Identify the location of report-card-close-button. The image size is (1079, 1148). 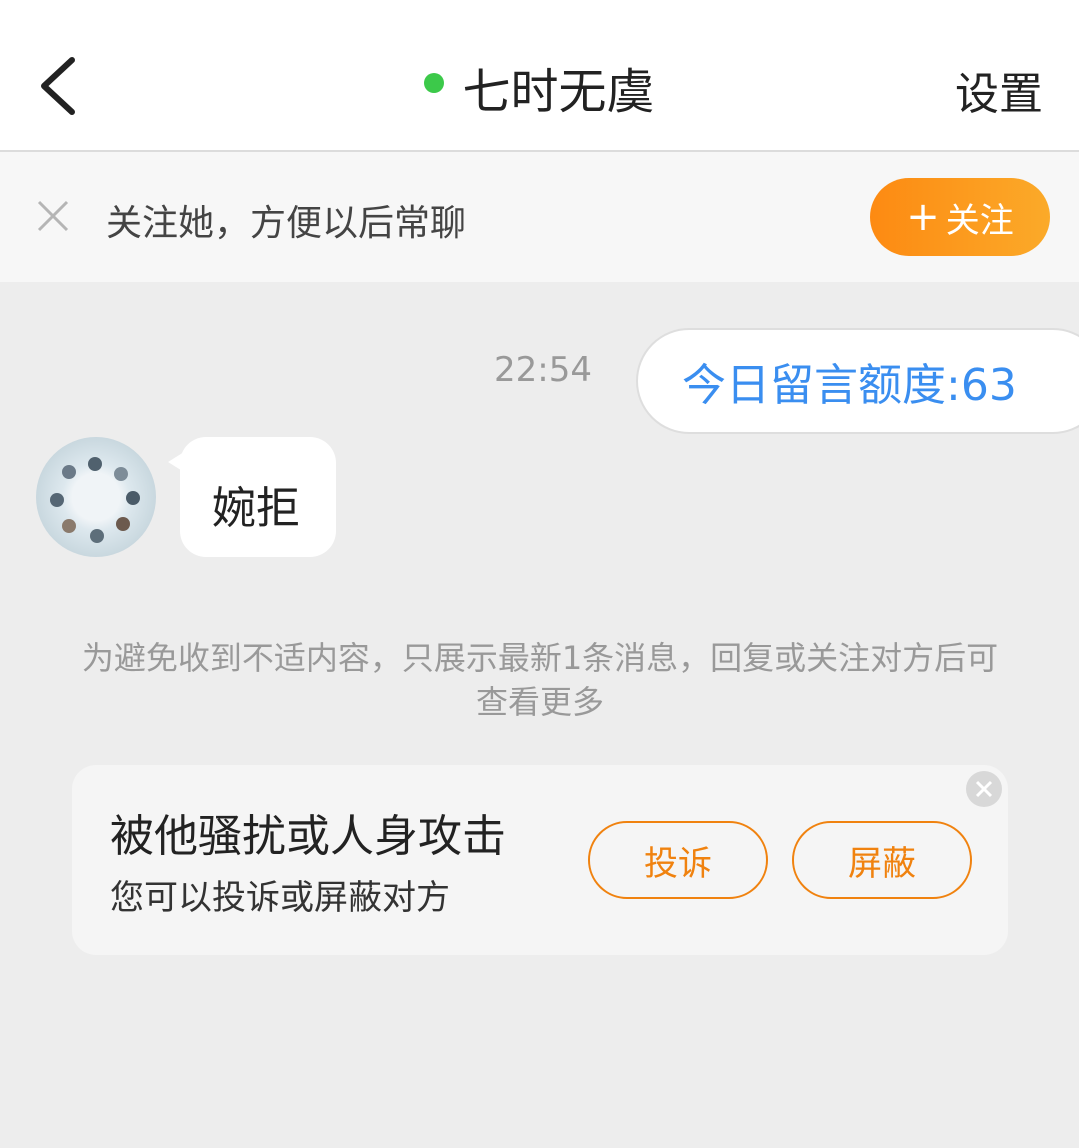
(984, 789).